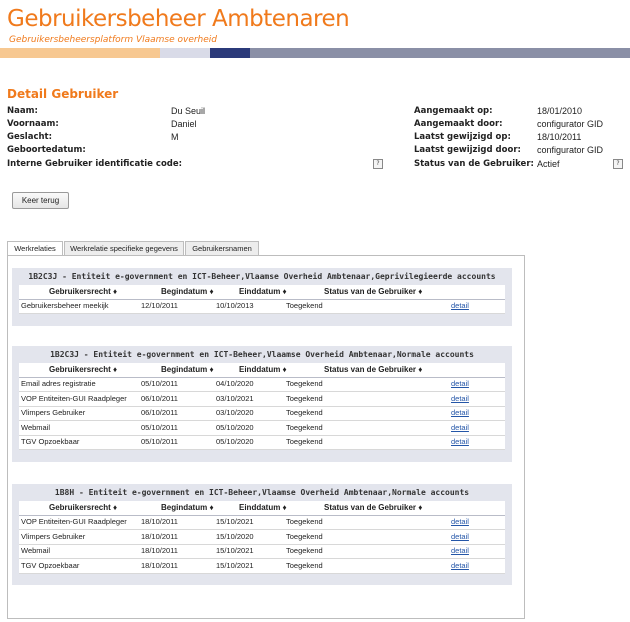 Image resolution: width=630 pixels, height=622 pixels. What do you see at coordinates (159, 412) in the screenshot?
I see `cell-begindatum: 06/10/2011` at bounding box center [159, 412].